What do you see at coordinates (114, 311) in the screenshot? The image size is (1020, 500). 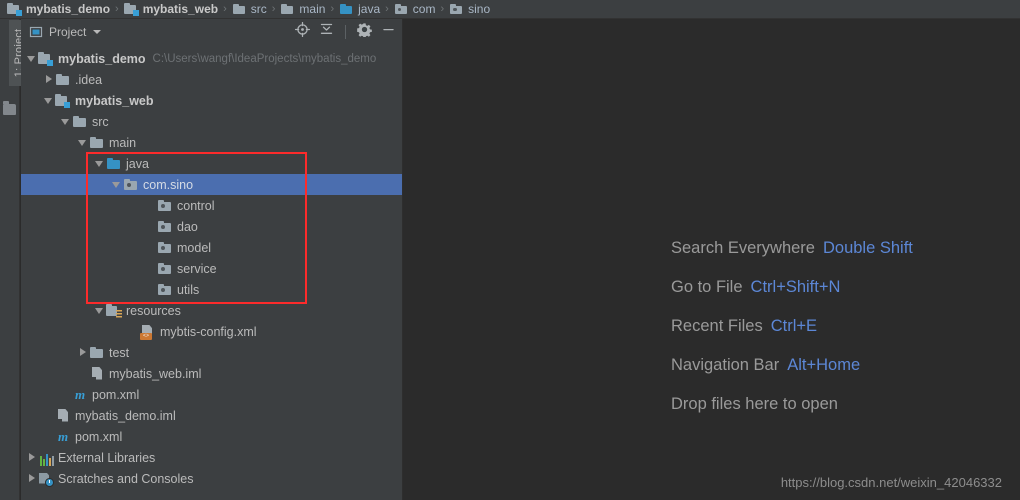 I see `resources-folder-icon` at bounding box center [114, 311].